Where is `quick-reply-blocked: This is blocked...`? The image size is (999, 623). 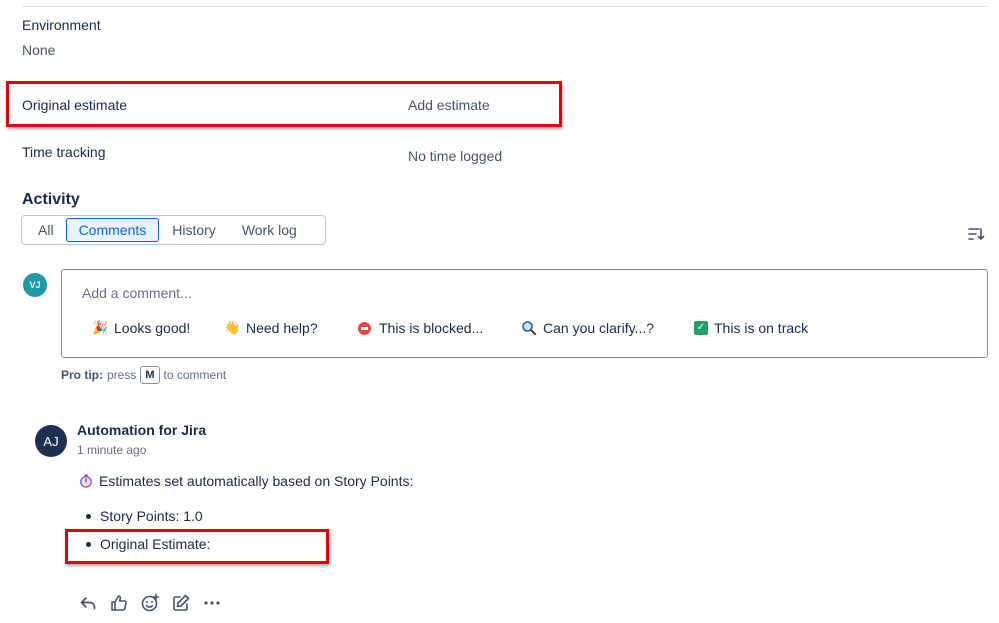
quick-reply-blocked: This is blocked... is located at coordinates (438, 328).